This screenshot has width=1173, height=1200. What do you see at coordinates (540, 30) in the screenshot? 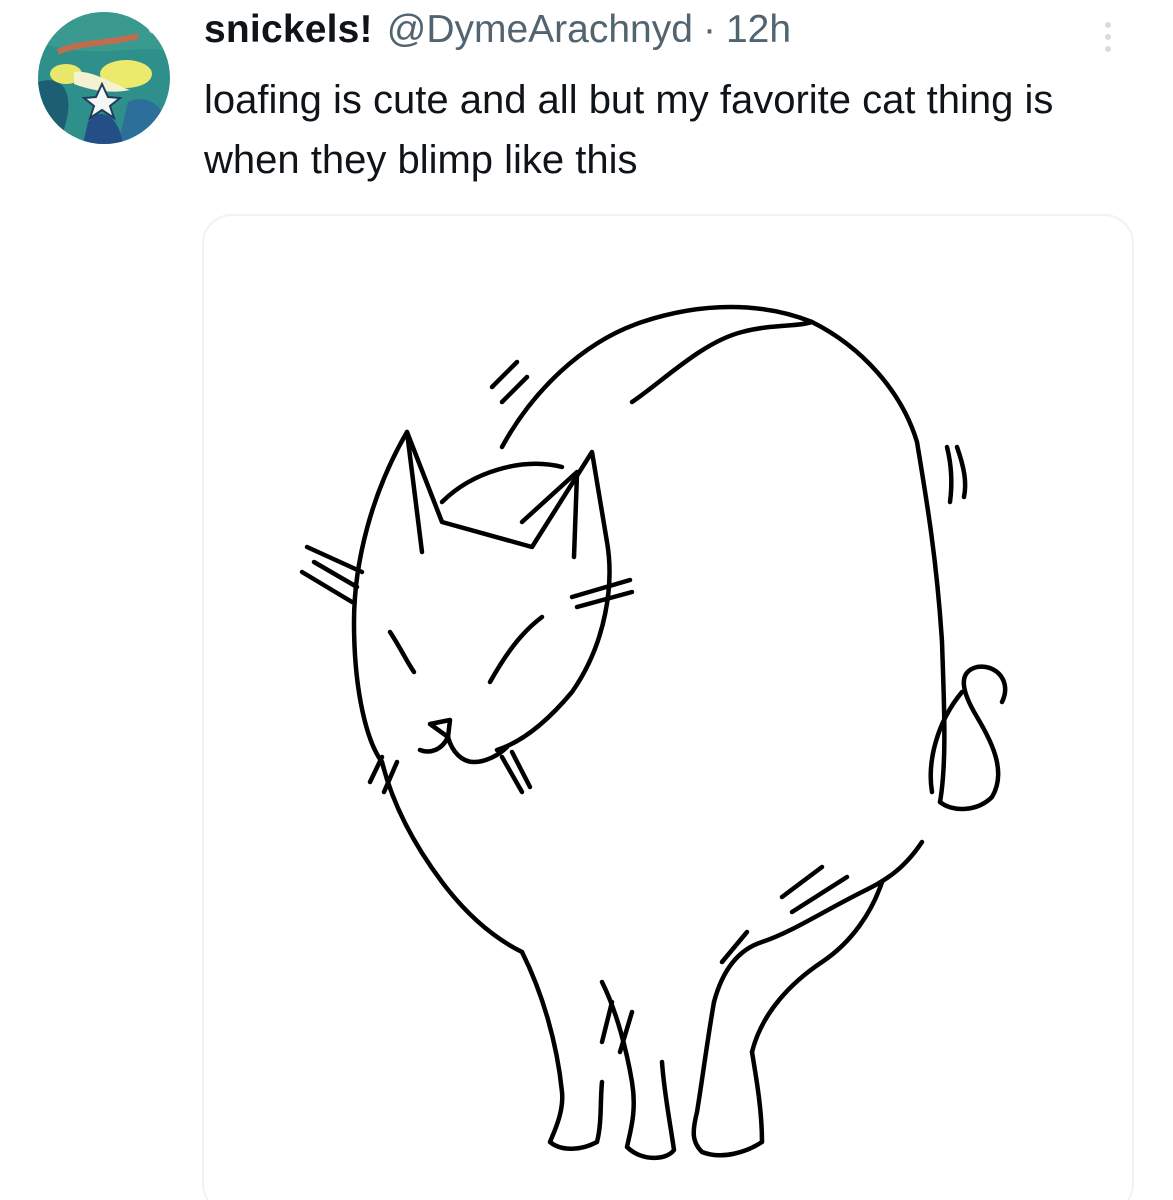
I see `user-handle: @DymeArachnyd` at bounding box center [540, 30].